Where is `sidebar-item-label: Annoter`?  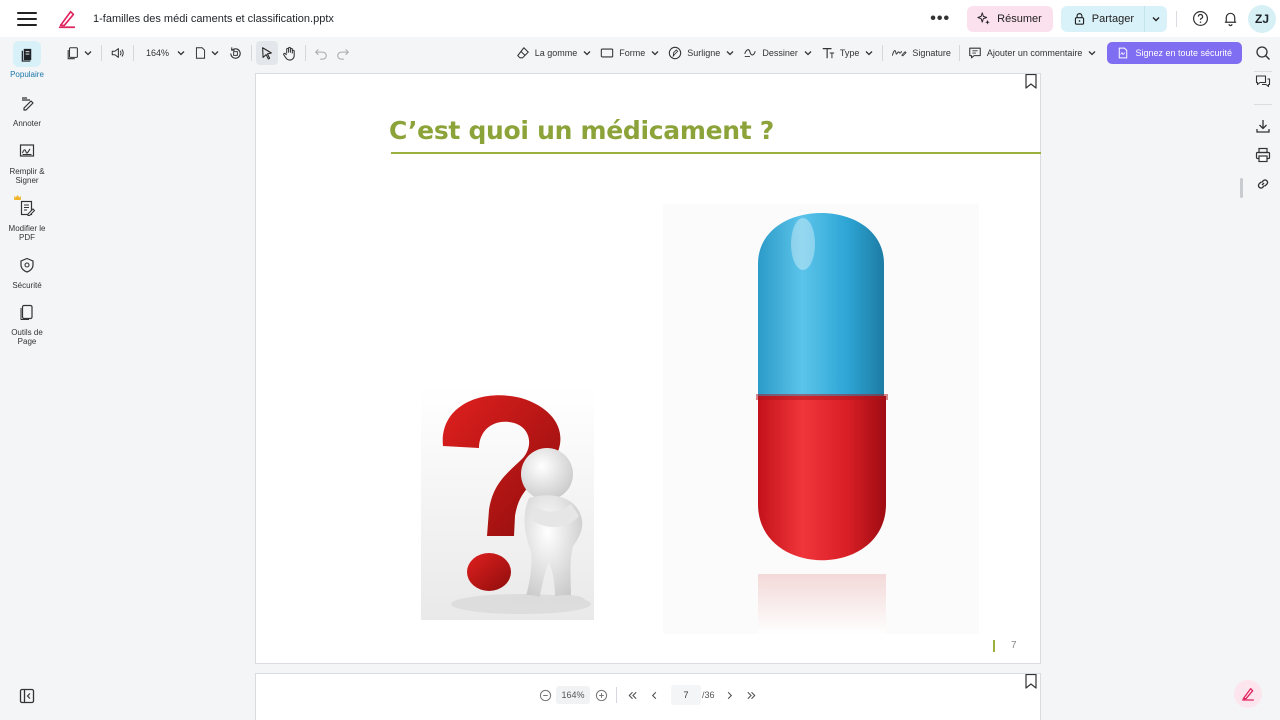
sidebar-item-label: Annoter is located at coordinates (27, 123).